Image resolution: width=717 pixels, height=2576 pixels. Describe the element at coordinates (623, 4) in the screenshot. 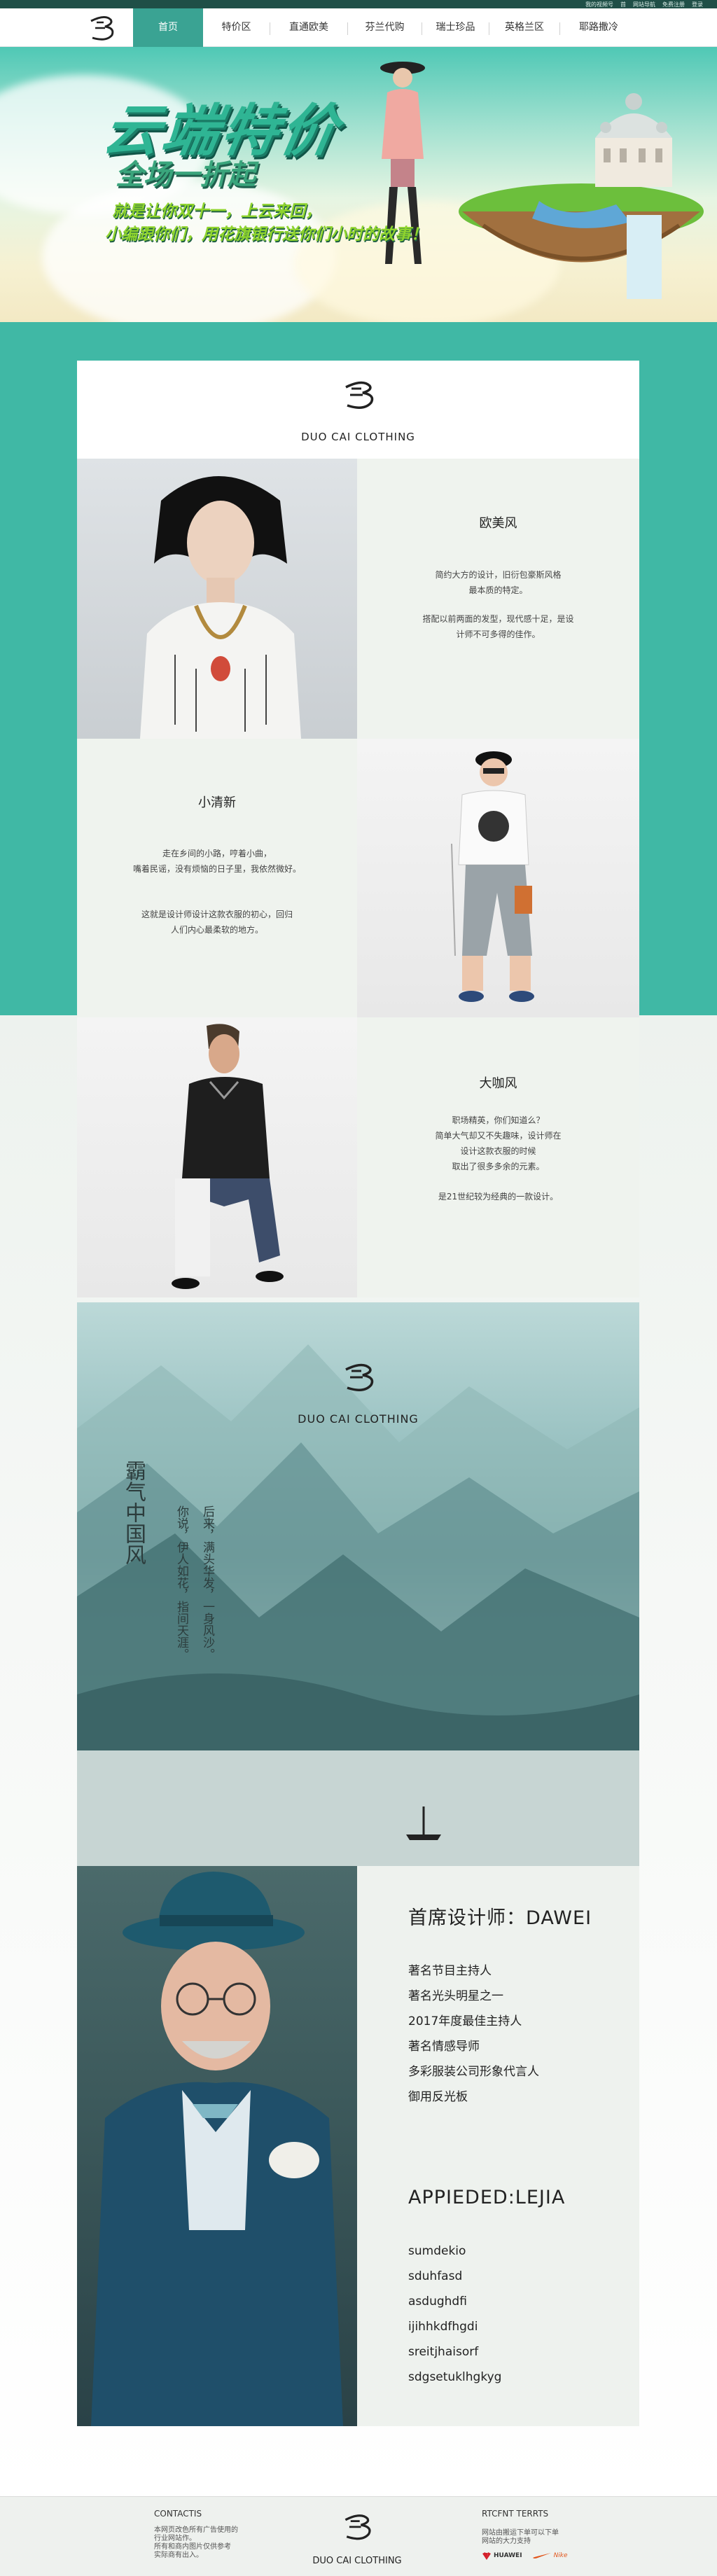

I see `top-link: 首` at that location.